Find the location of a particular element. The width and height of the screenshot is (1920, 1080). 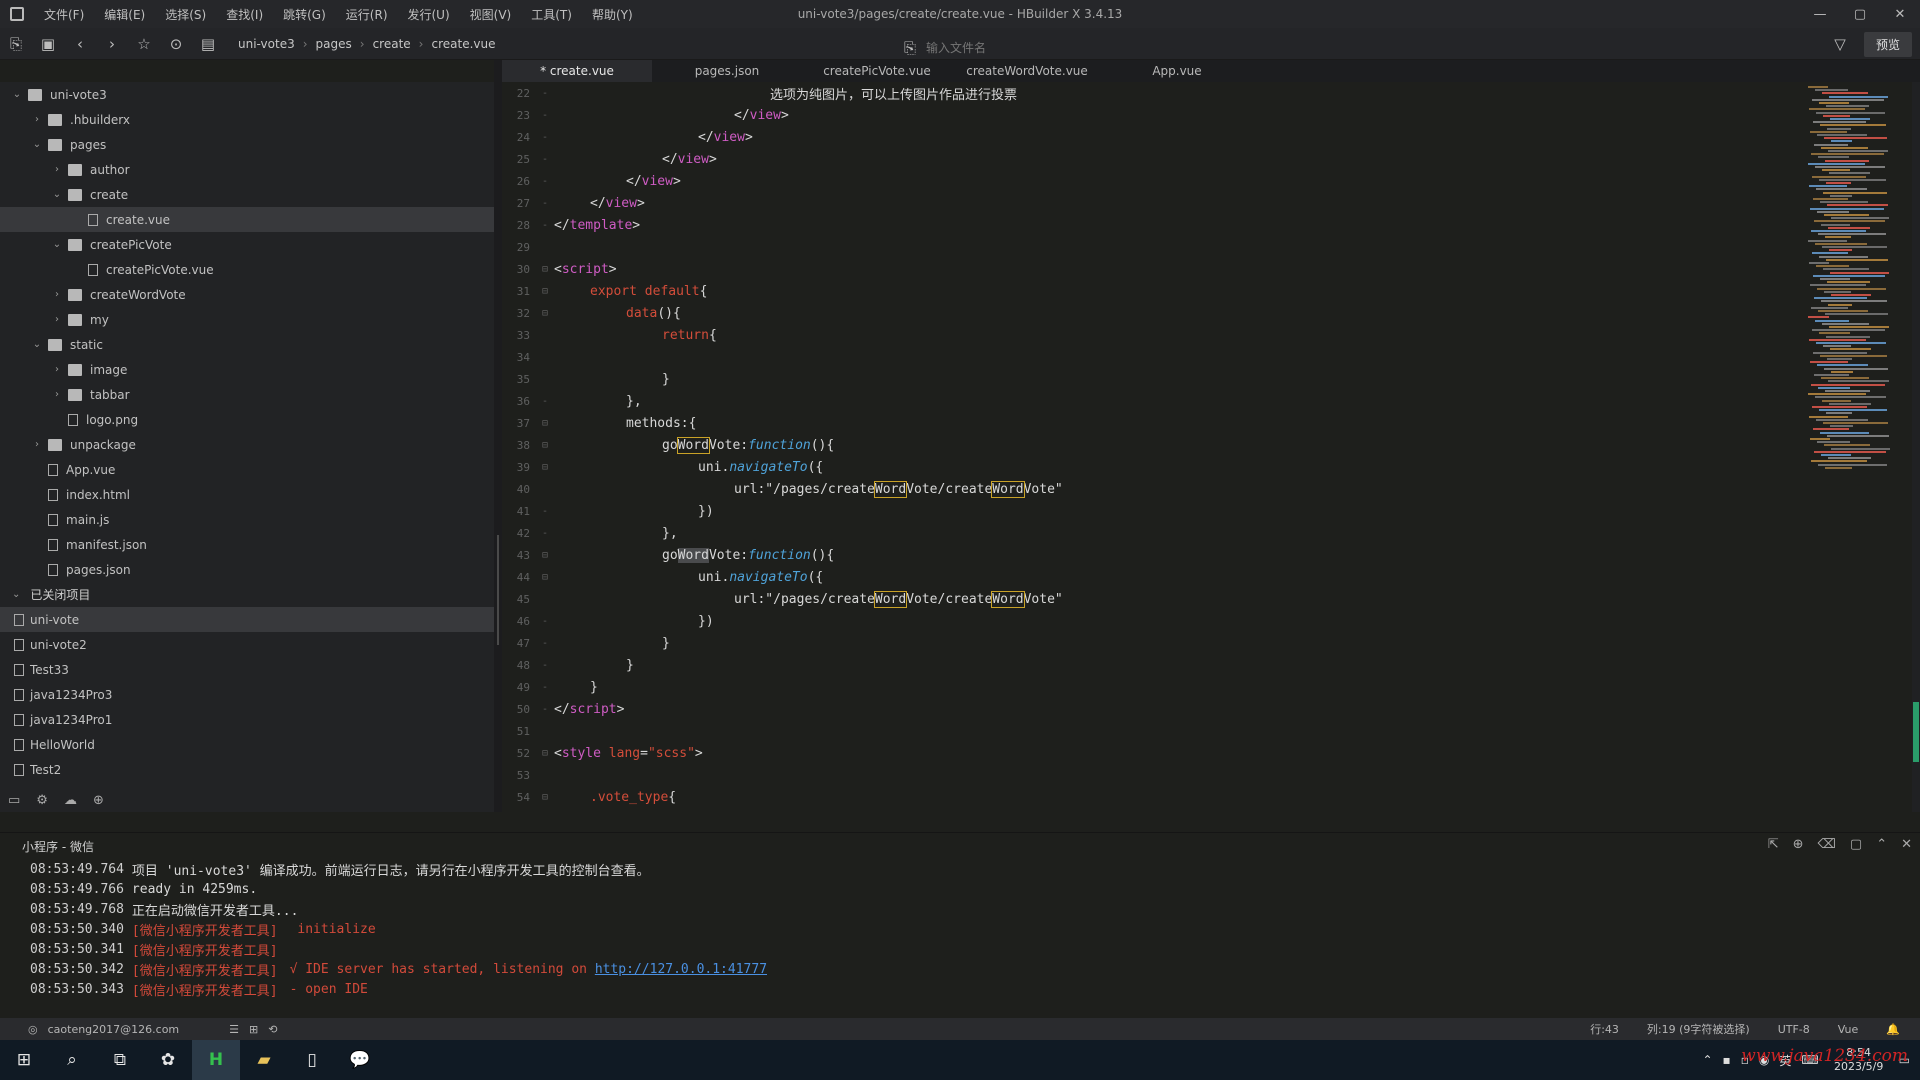

tray-chevron-icon: ⌃ is located at coordinates (1707, 1060).